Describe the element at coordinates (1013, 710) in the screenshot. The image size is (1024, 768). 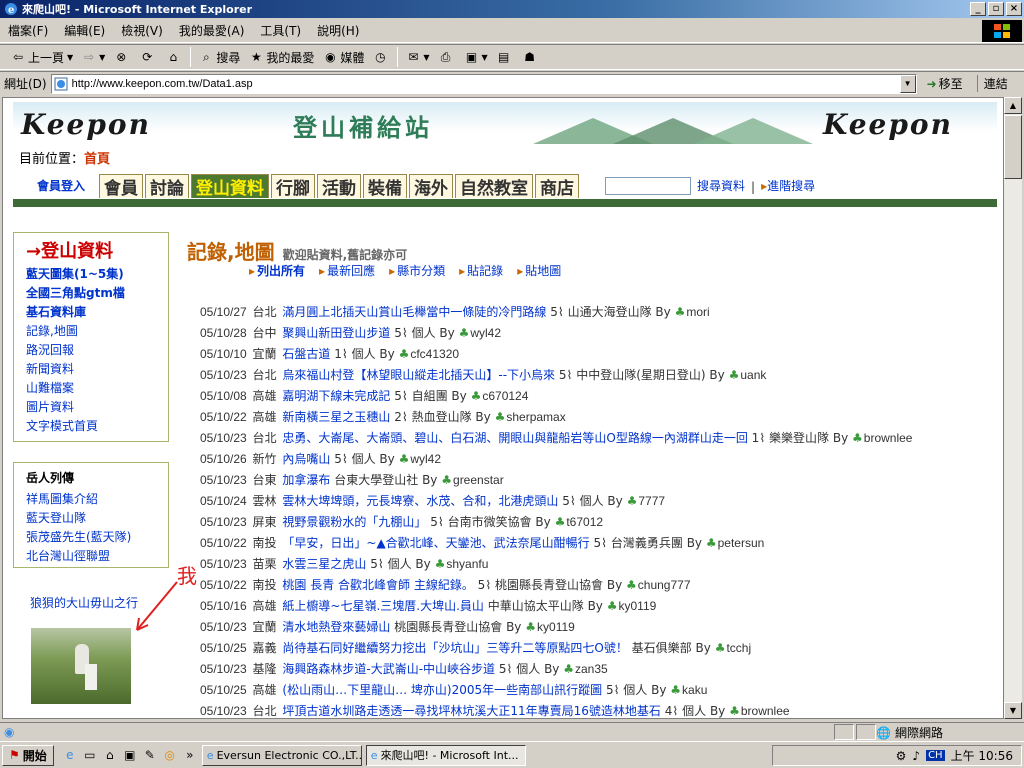
I see `scroll-down-icon: ▼` at that location.